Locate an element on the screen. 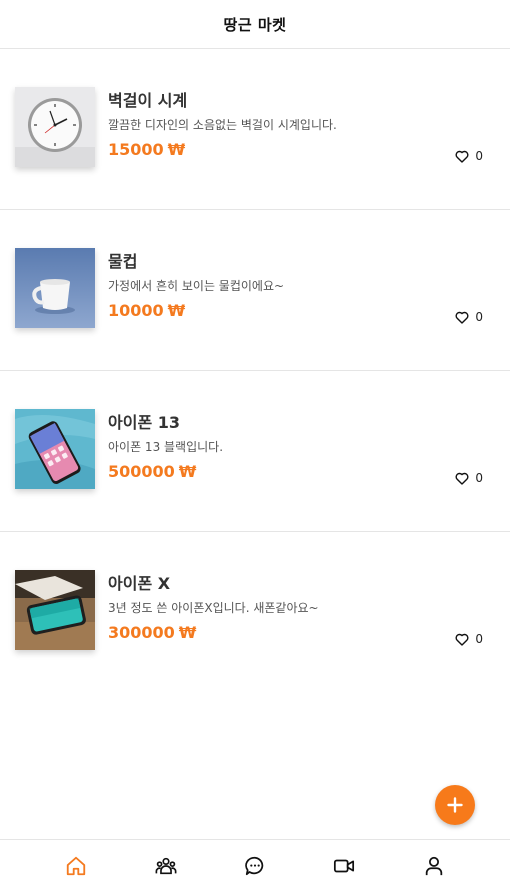  product-image-iphone-x is located at coordinates (55, 610).